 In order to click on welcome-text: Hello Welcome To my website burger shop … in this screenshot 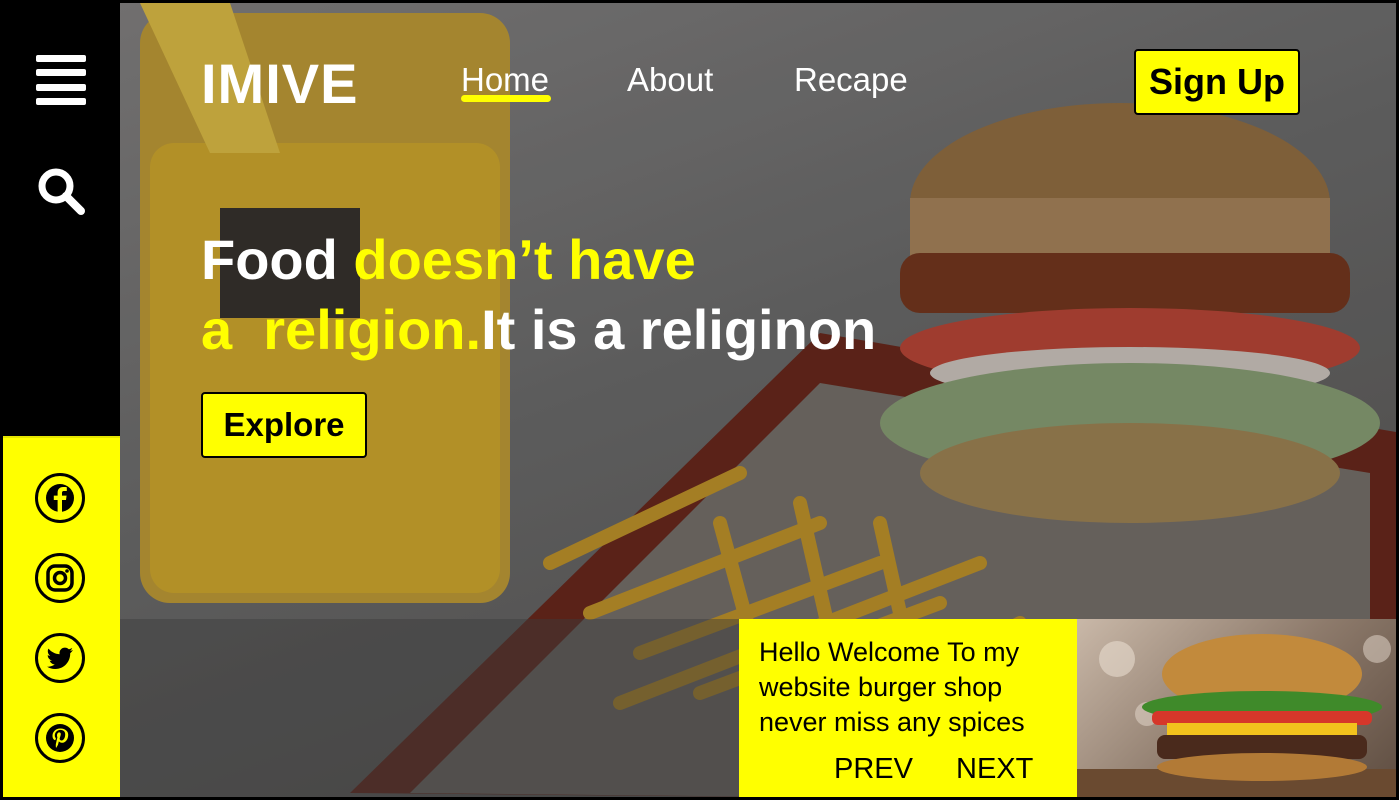, I will do `click(892, 687)`.